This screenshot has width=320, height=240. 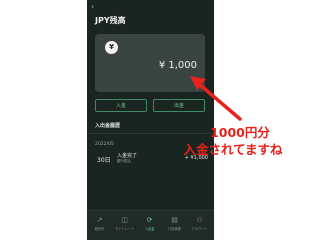 I want to click on history-month: 2022/05, so click(x=104, y=144).